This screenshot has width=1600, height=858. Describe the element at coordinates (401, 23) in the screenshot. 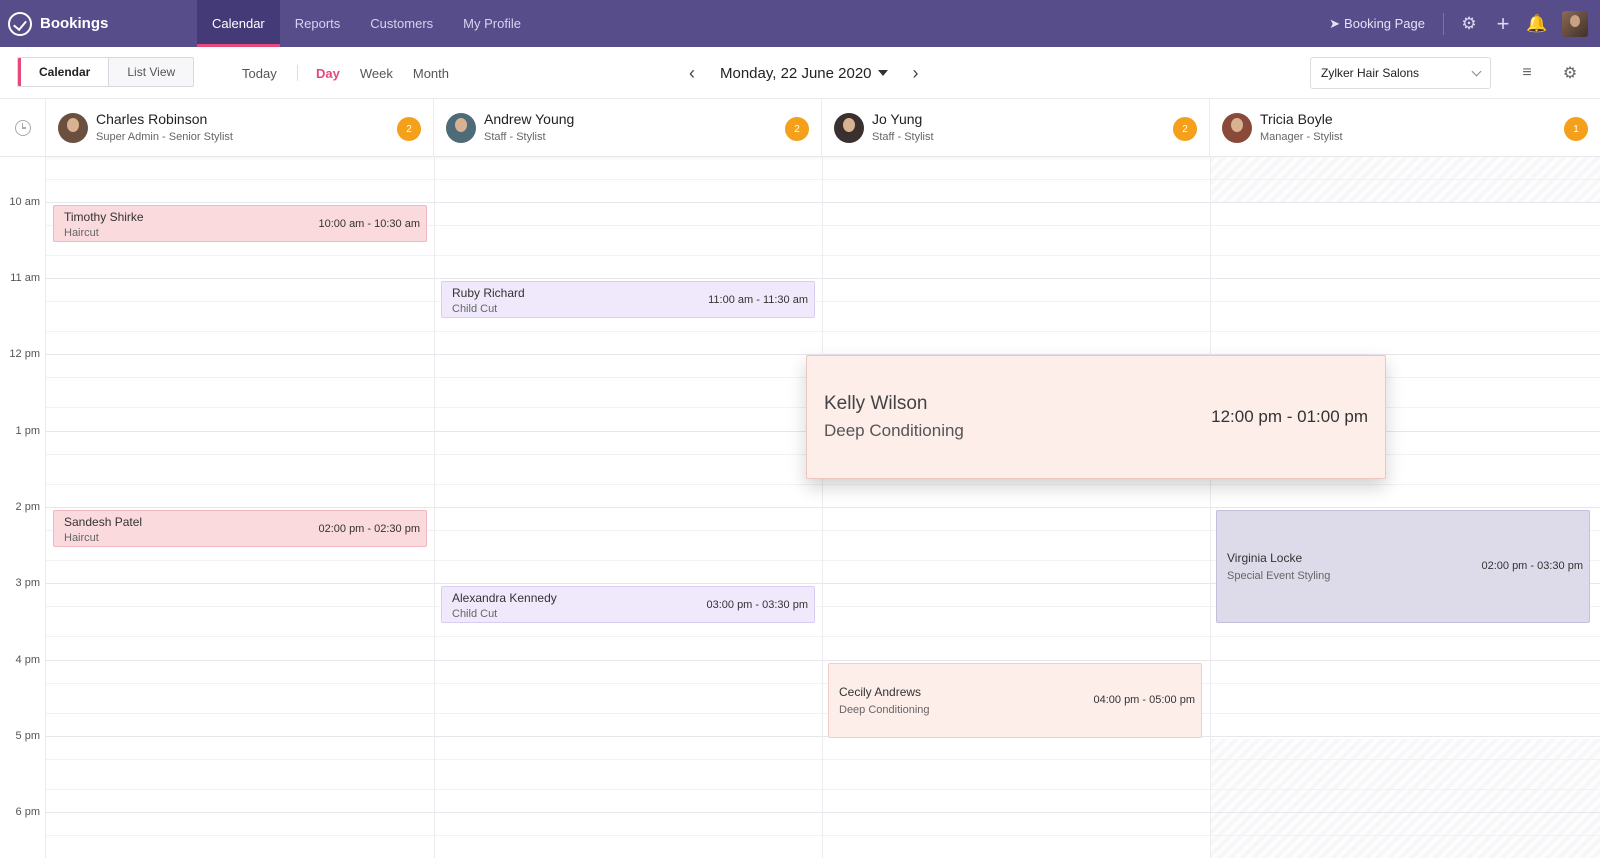

I see `nav-customers: Customers` at that location.